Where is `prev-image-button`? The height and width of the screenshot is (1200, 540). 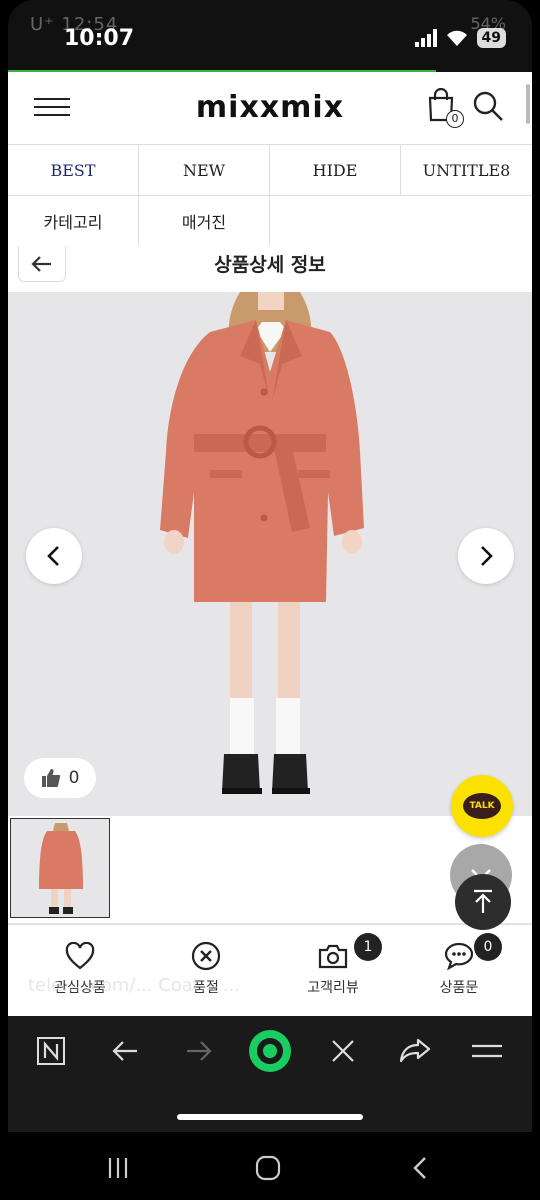 prev-image-button is located at coordinates (54, 556).